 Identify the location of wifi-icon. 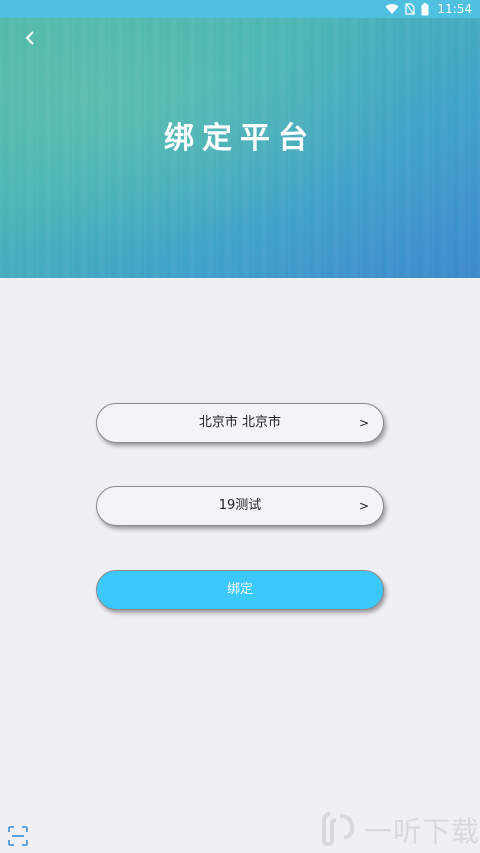
(392, 9).